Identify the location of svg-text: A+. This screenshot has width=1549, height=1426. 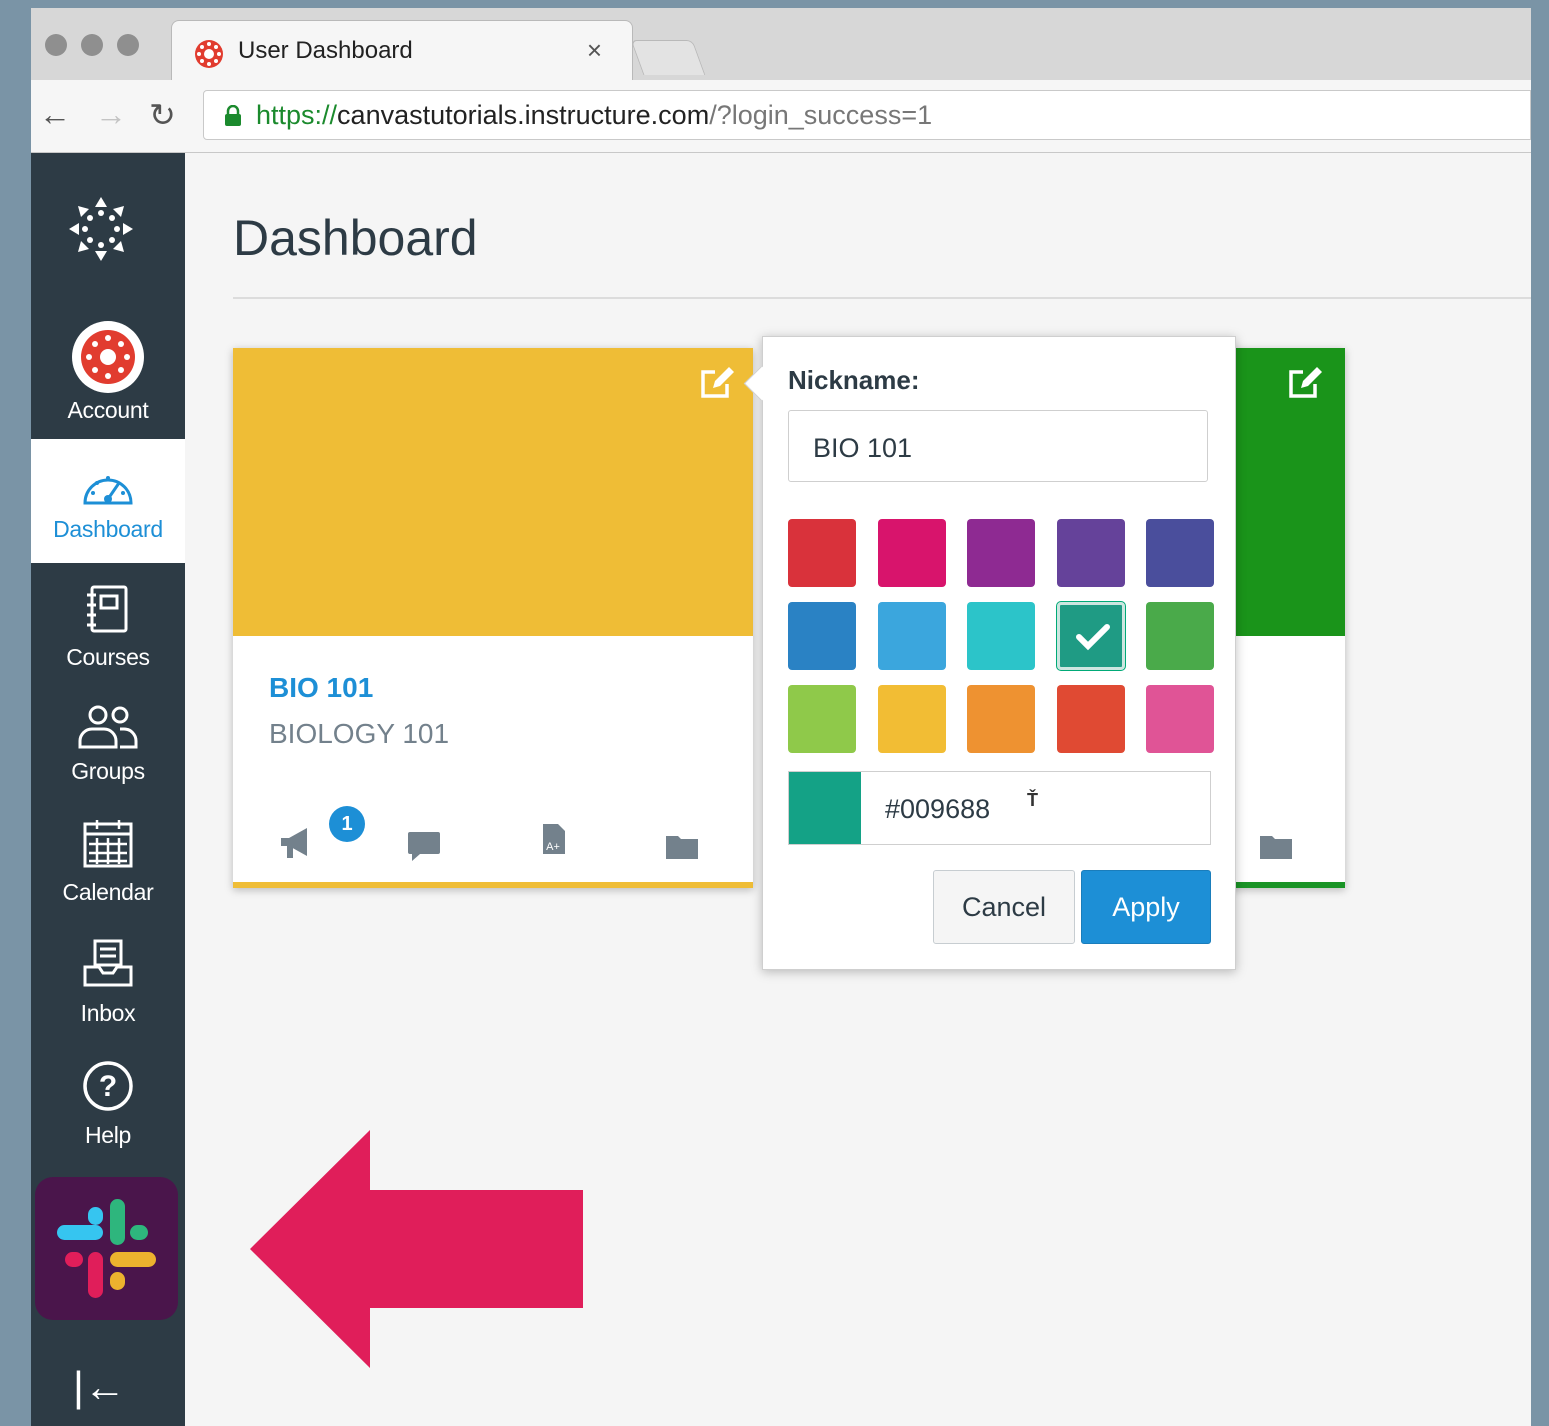
(553, 847).